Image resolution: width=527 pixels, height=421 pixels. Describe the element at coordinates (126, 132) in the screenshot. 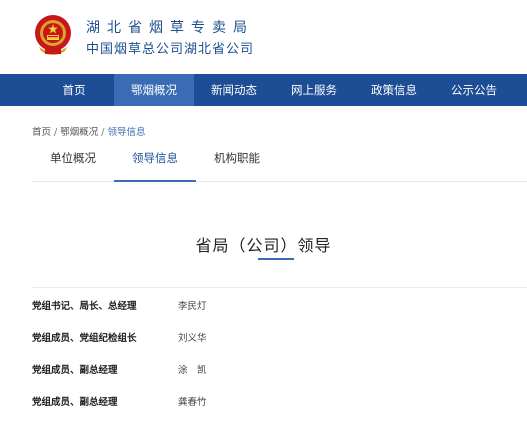

I see `breadcrumb-current: 领导信息` at that location.